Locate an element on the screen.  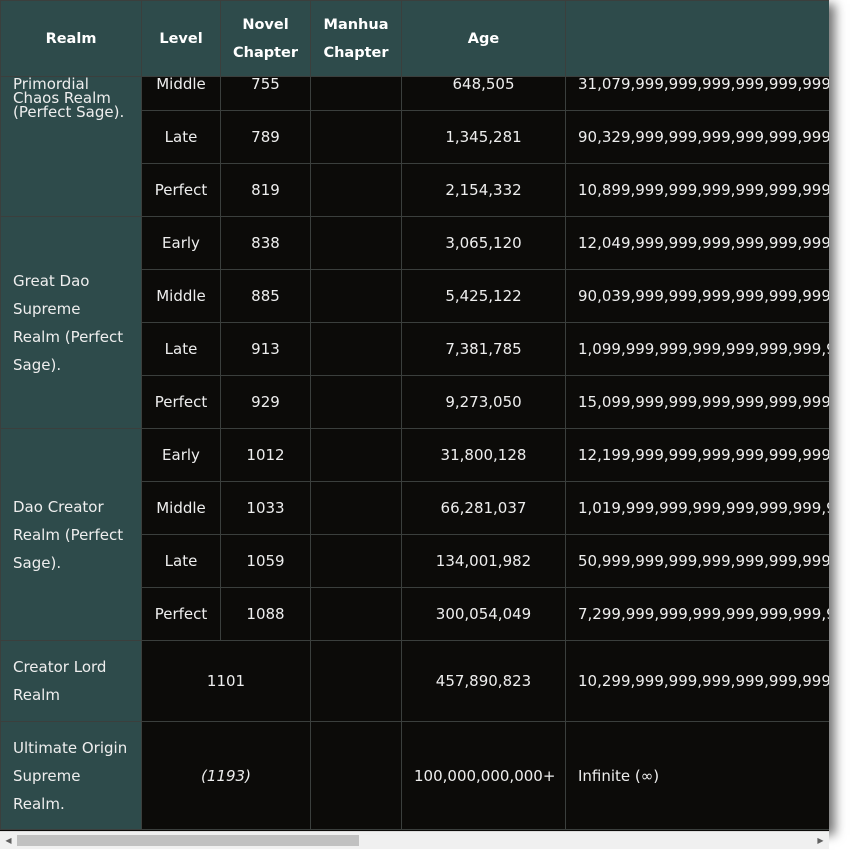
value-cell: 10,899,999,999,999,999,999,999,999 is located at coordinates (697, 190).